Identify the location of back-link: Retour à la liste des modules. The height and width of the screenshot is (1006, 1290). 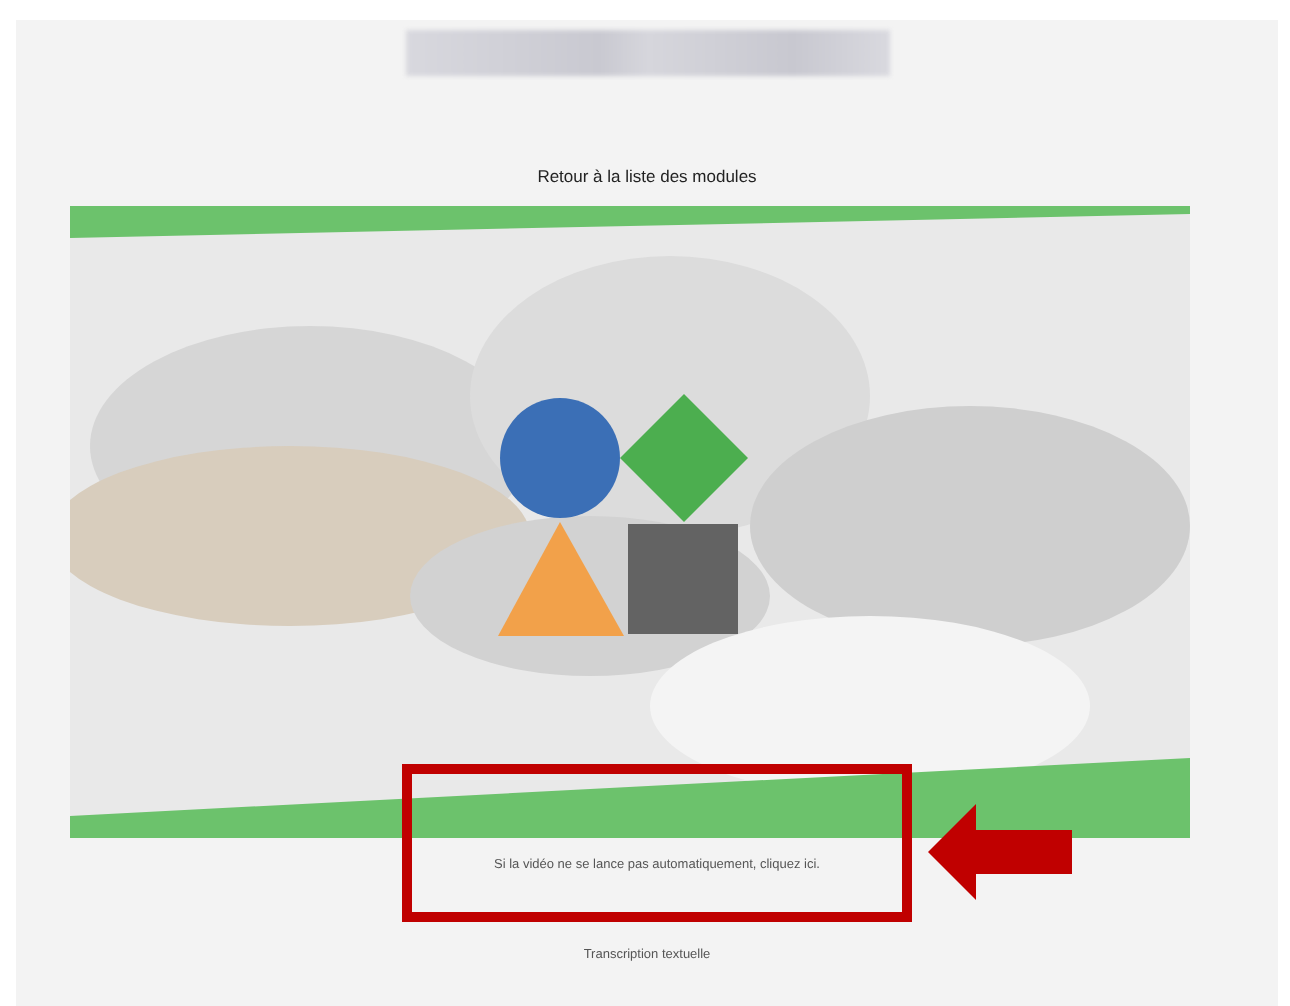
(647, 176).